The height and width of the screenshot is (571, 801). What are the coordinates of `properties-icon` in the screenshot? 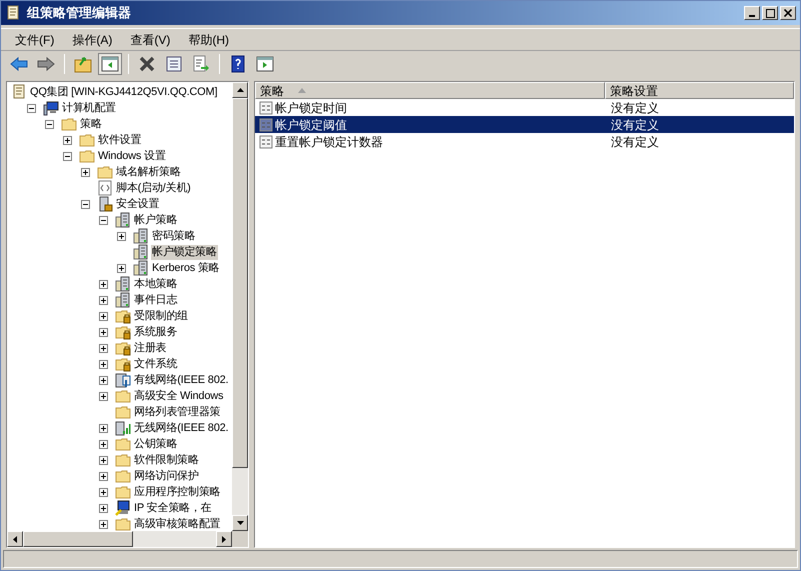 It's located at (174, 63).